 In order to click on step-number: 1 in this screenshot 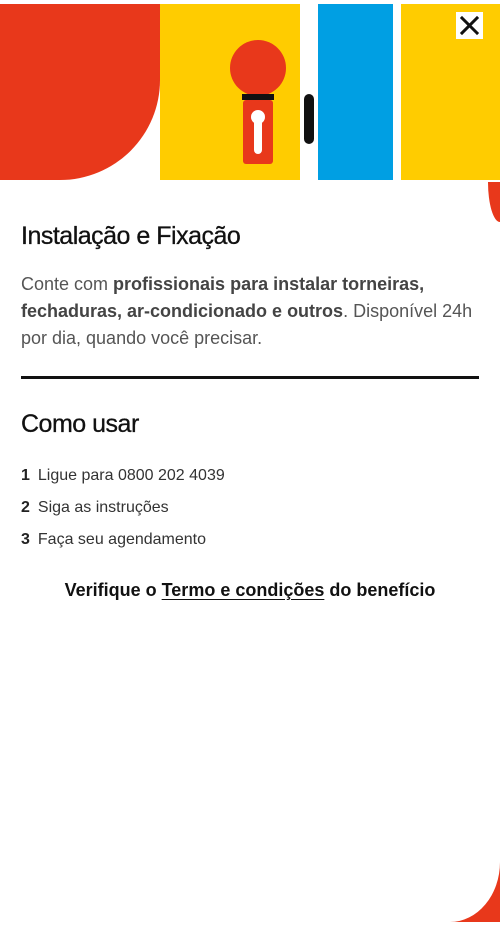, I will do `click(25, 475)`.